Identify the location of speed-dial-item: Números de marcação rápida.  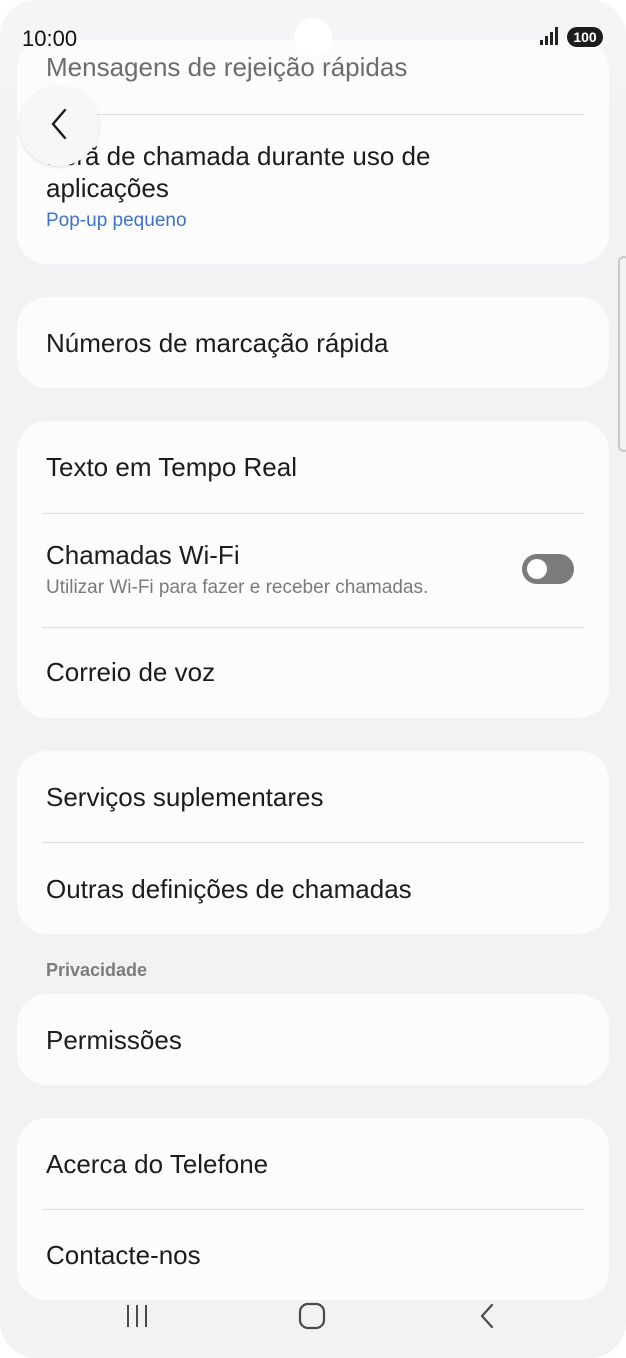
(314, 343).